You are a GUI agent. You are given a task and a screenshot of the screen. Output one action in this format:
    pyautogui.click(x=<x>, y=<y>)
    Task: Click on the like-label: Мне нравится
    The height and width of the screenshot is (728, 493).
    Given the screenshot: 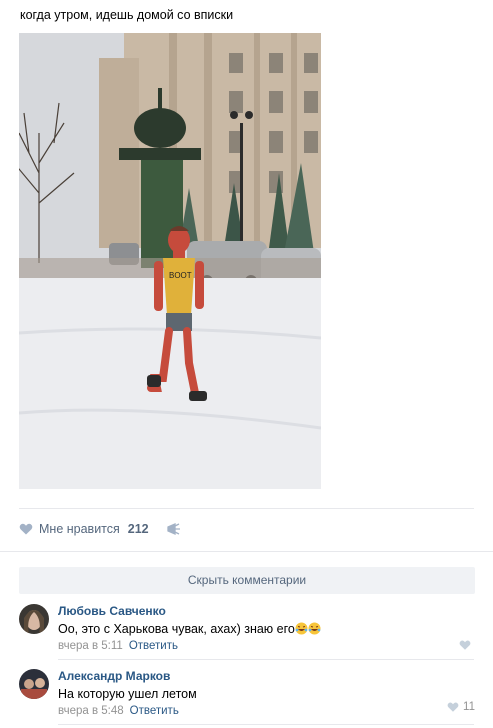 What is the action you would take?
    pyautogui.click(x=79, y=529)
    